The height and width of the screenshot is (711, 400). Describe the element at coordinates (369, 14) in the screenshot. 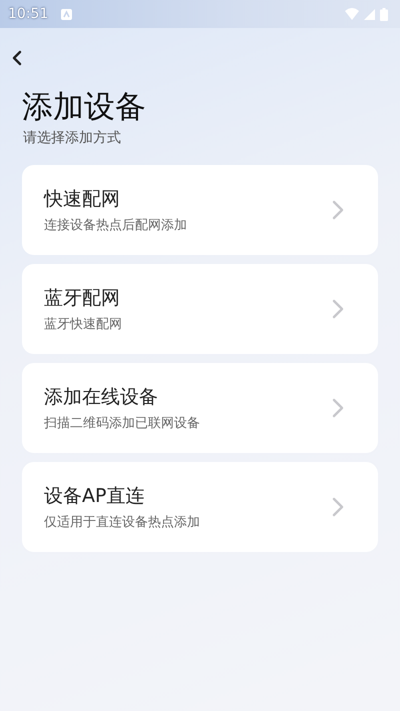

I see `signal-icon` at that location.